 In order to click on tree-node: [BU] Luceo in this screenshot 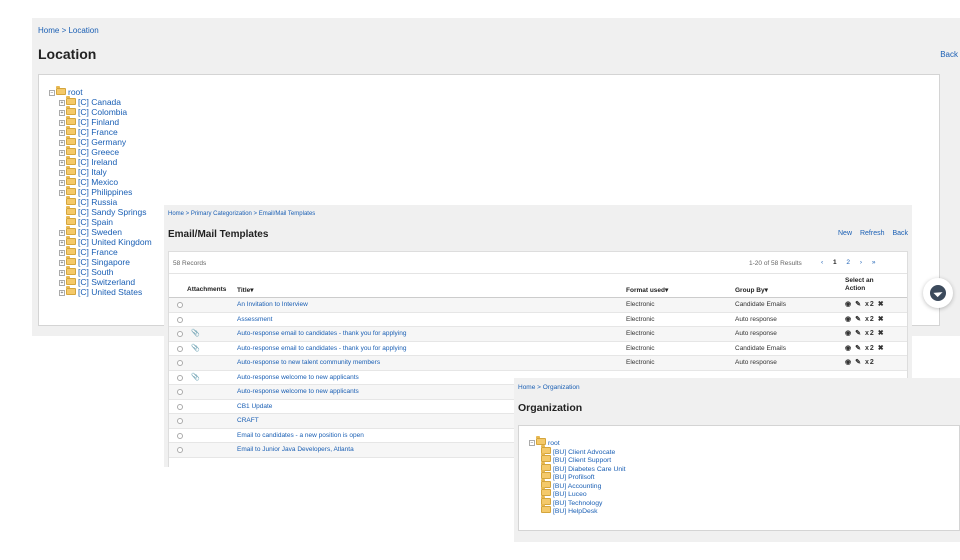, I will do `click(583, 492)`.